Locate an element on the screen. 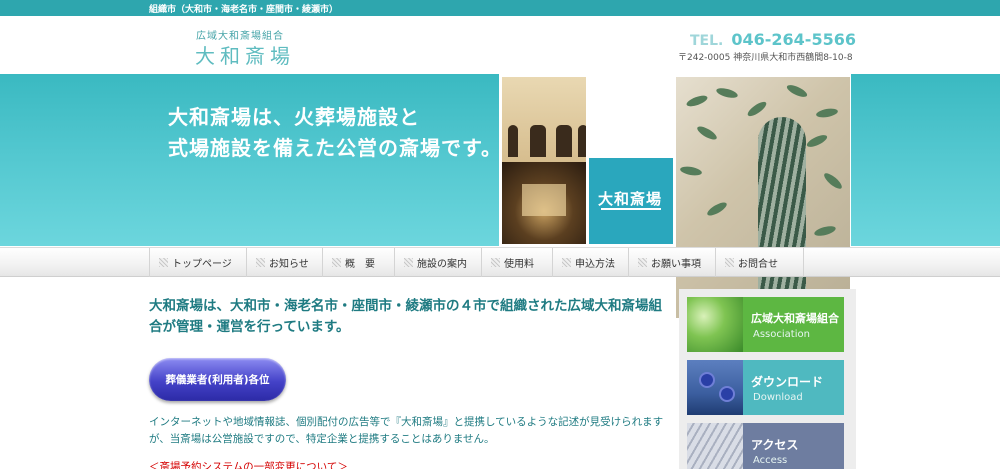 This screenshot has height=469, width=1000. nav-label: 概 要 is located at coordinates (360, 264).